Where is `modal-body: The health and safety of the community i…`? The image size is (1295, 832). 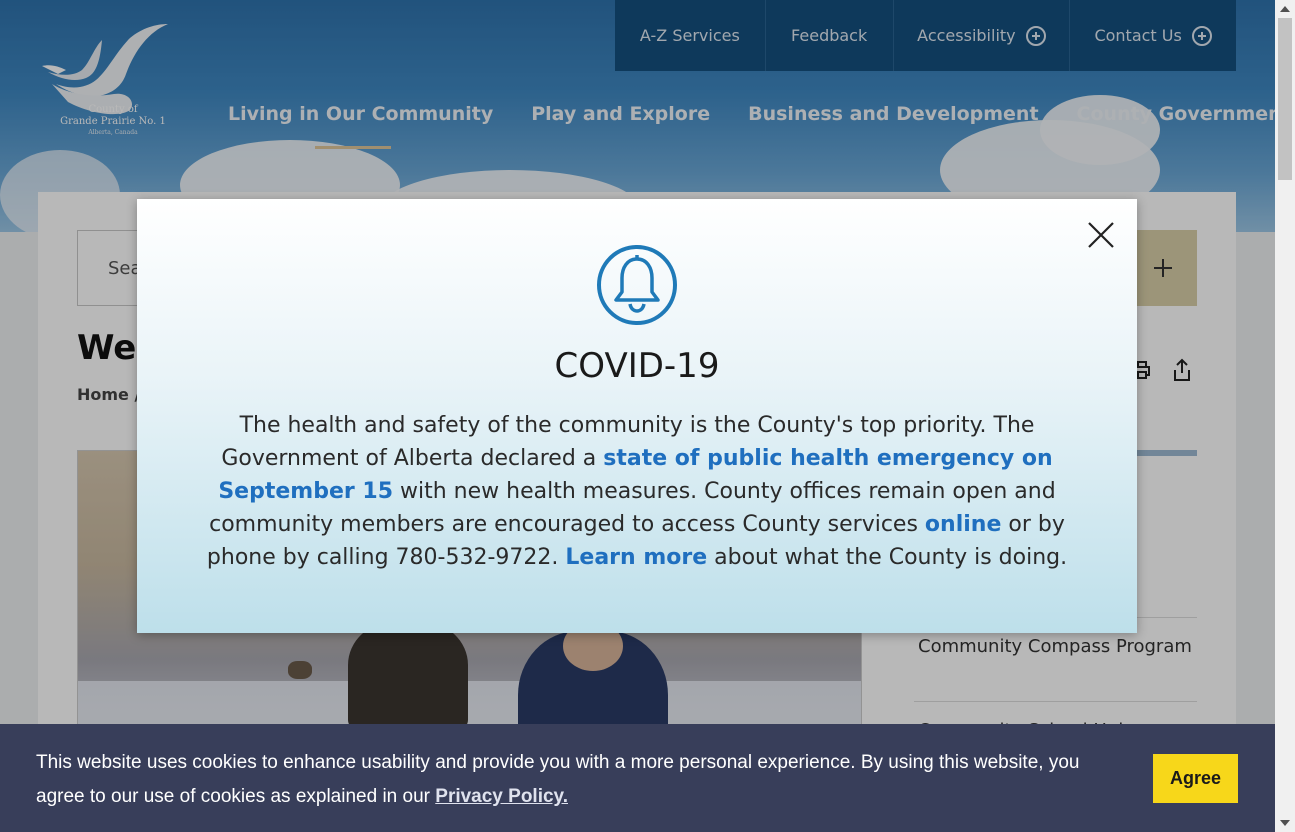
modal-body: The health and safety of the community i… is located at coordinates (637, 491).